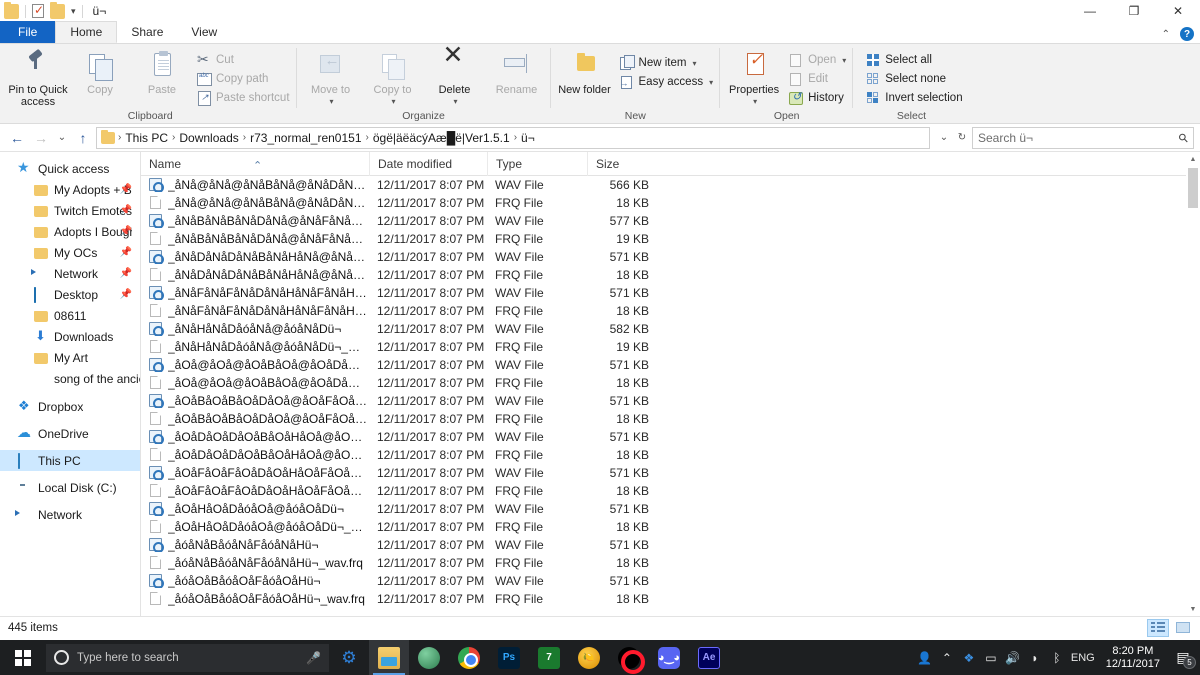  What do you see at coordinates (962, 138) in the screenshot?
I see `refresh-button: ↻` at bounding box center [962, 138].